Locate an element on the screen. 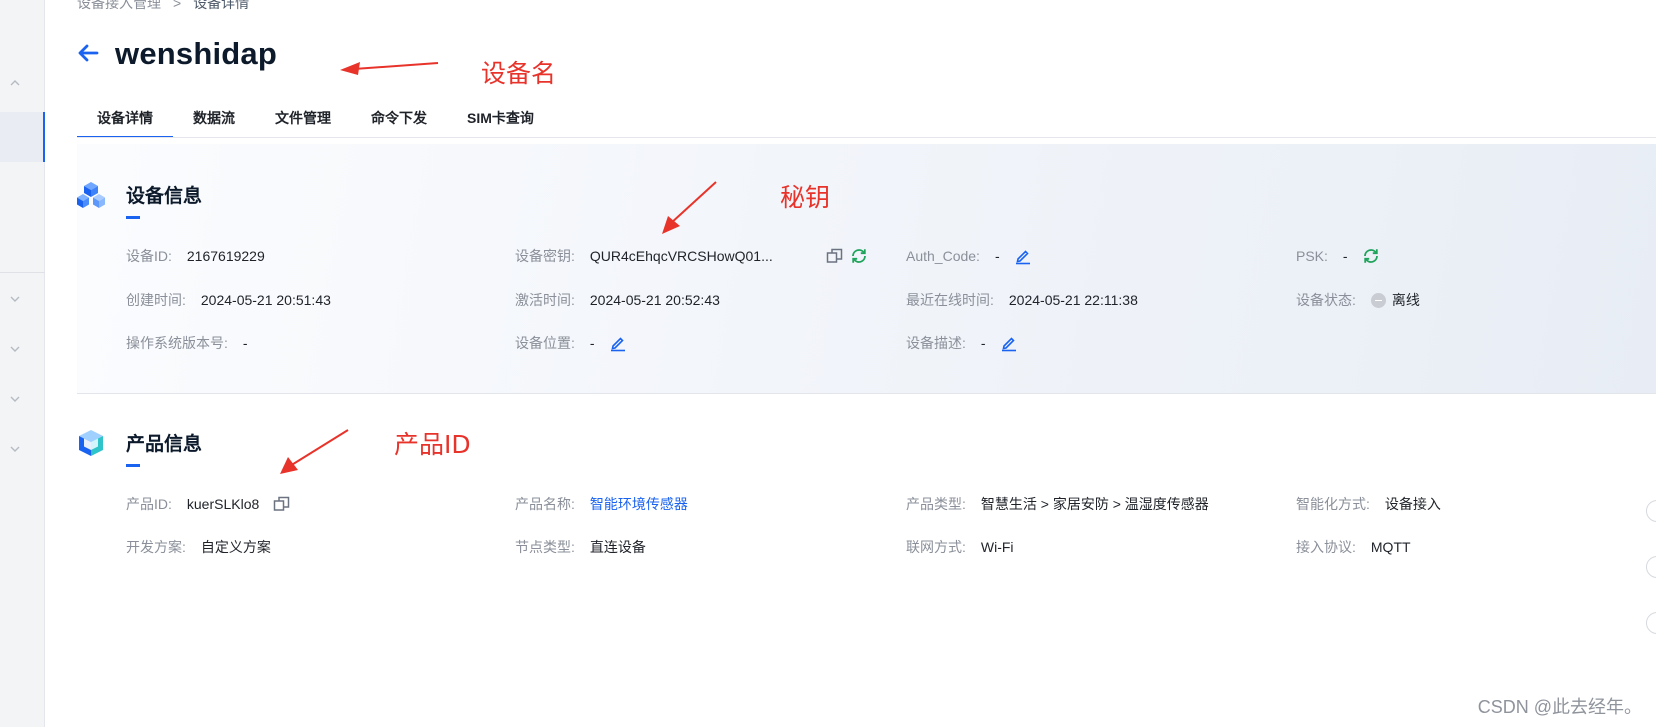  auth-code-value: - is located at coordinates (997, 256).